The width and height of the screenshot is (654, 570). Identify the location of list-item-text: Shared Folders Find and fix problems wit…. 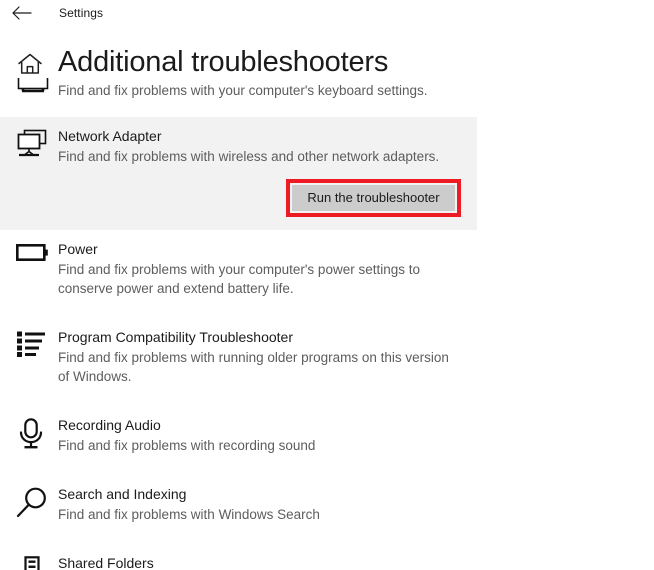
(327, 562).